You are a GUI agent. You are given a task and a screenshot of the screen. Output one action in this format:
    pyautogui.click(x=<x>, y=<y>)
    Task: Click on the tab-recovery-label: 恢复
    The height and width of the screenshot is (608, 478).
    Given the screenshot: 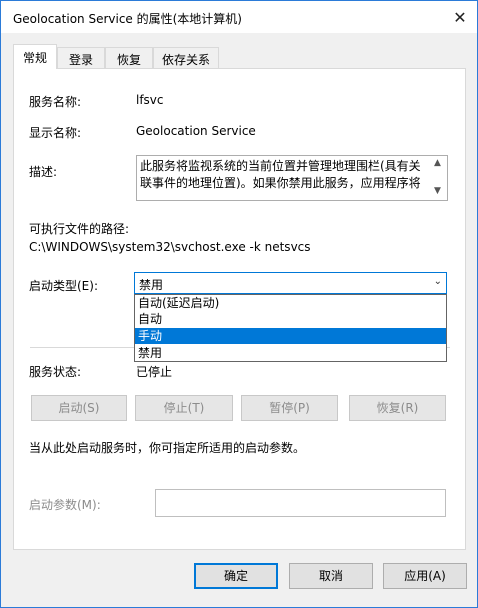 What is the action you would take?
    pyautogui.click(x=128, y=60)
    